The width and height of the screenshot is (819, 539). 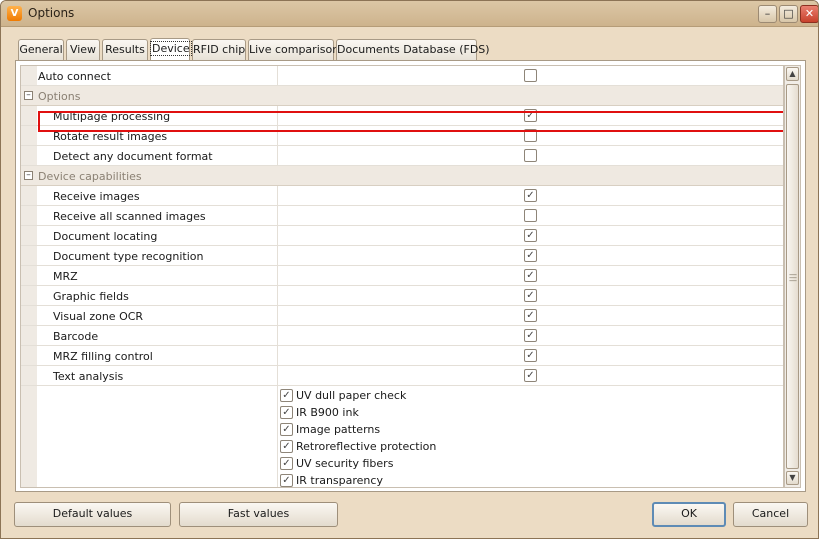 I want to click on tab-rfid-chip: RFID chip, so click(x=219, y=50).